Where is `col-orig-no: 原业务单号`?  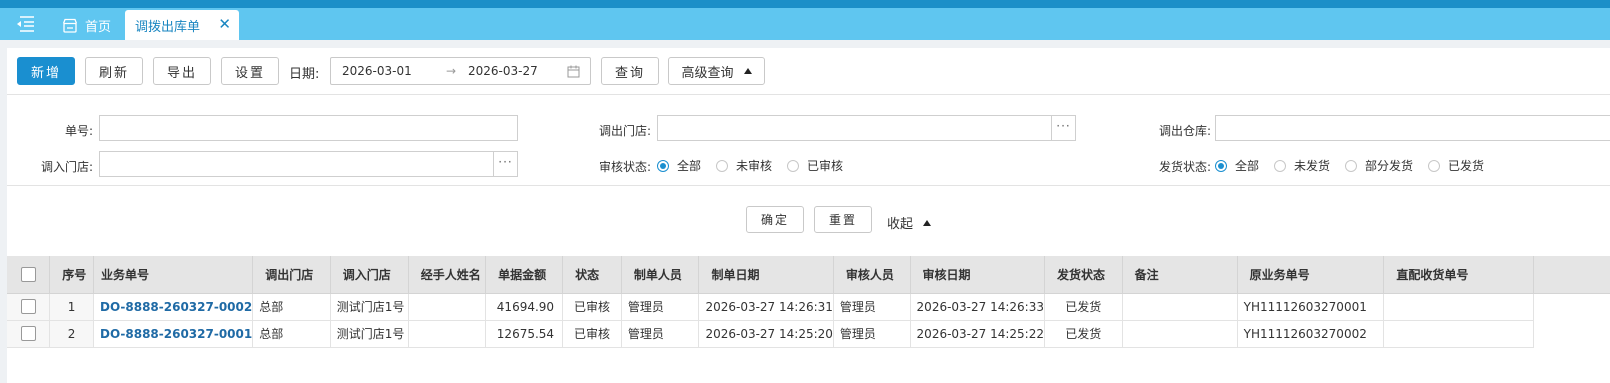 col-orig-no: 原业务单号 is located at coordinates (1311, 275).